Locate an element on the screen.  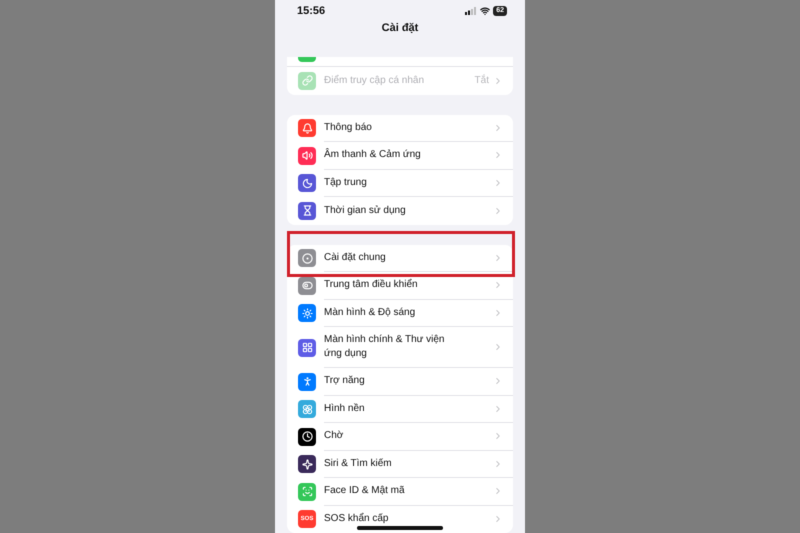
settings-row: Âm thanh & Cảm ứng is located at coordinates (400, 156).